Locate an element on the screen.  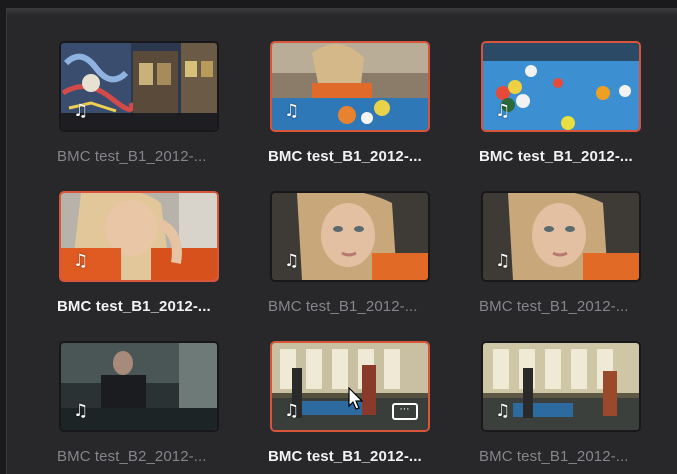
clip-preview: ♫ ⋯ is located at coordinates (350, 386).